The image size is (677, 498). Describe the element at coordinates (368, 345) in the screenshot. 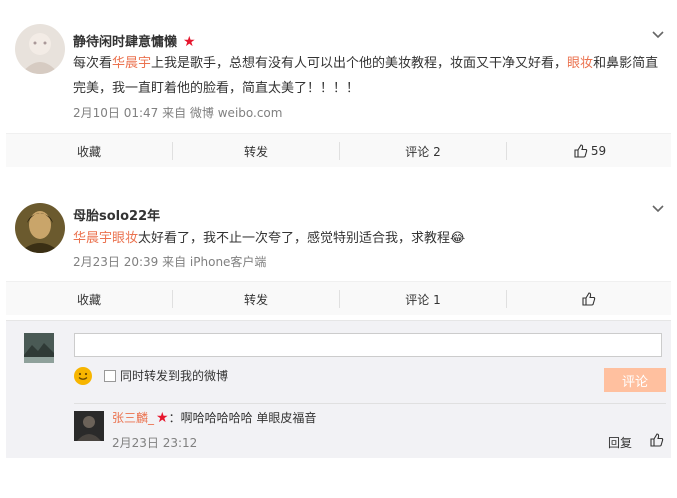

I see `comment-input` at that location.